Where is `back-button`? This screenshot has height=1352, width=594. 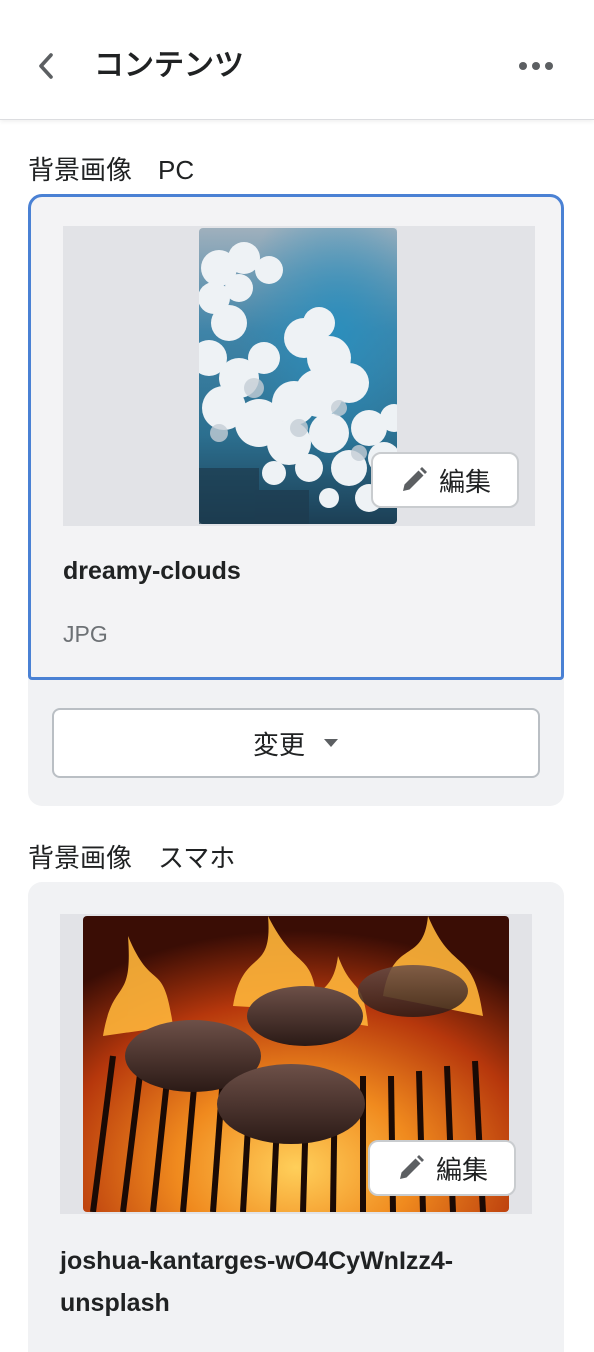
back-button is located at coordinates (46, 66).